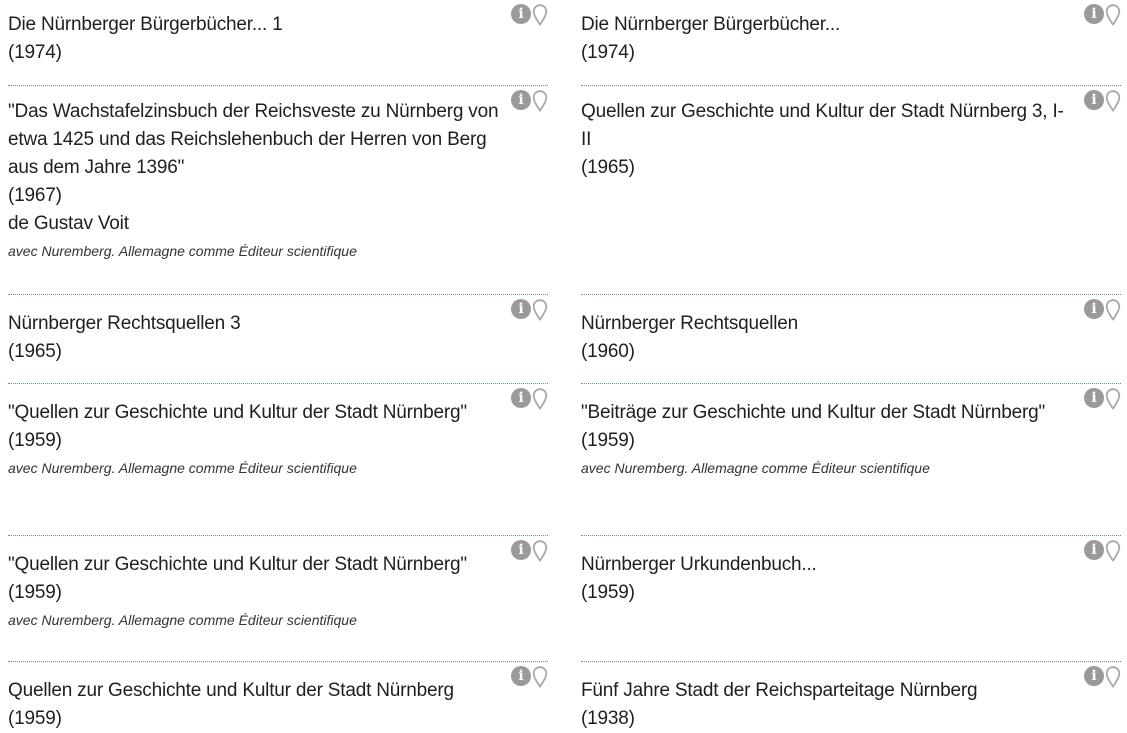  Describe the element at coordinates (851, 339) in the screenshot. I see `list-item: i Nürnberger Rechtsquellen (1960)` at that location.